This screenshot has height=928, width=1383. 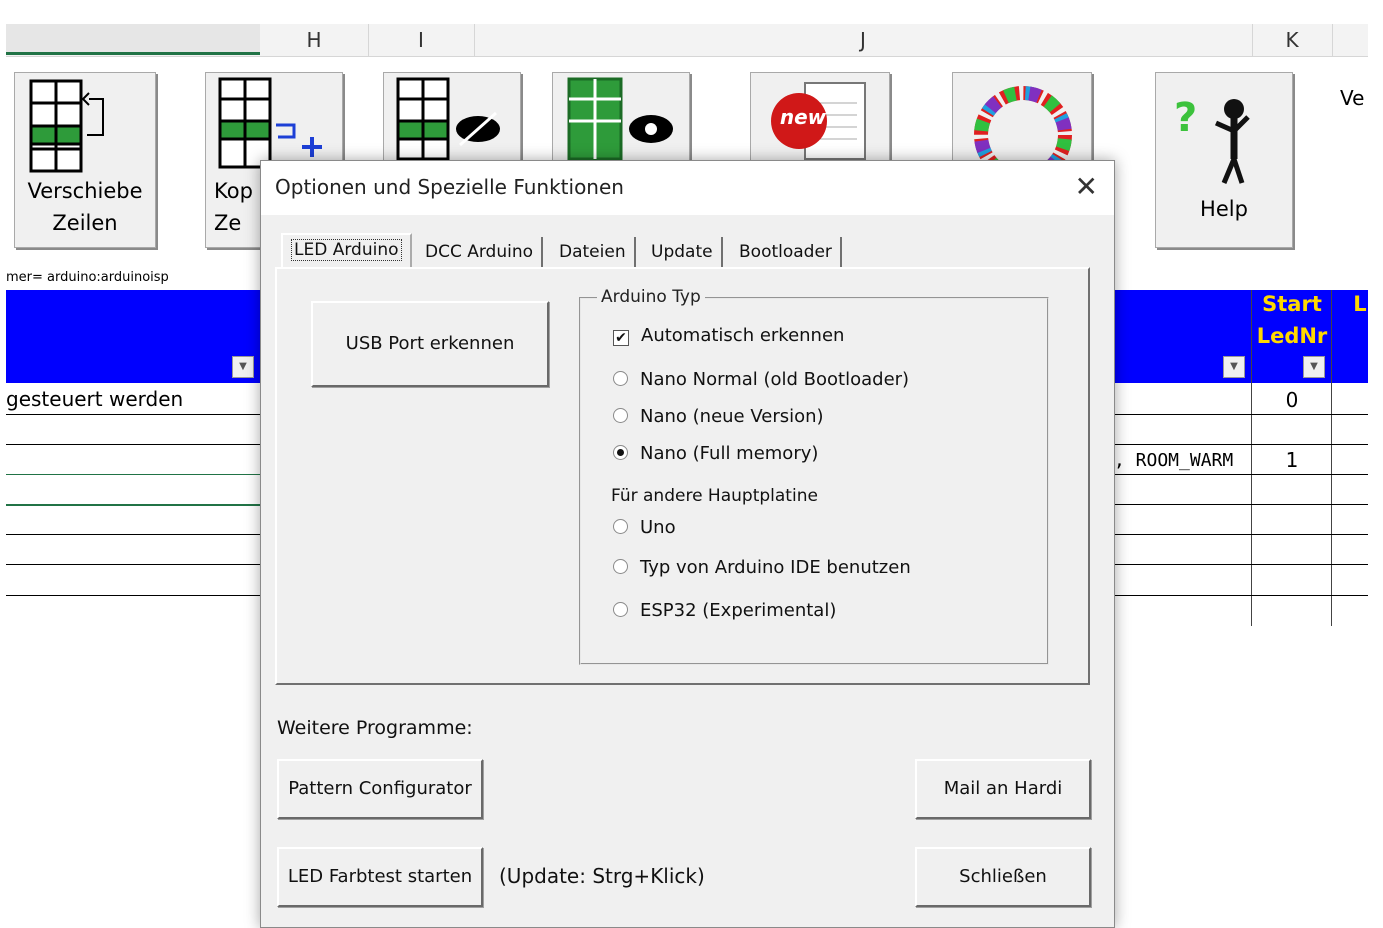 What do you see at coordinates (1003, 789) in the screenshot?
I see `mail-hardi-button: Mail an Hardi` at bounding box center [1003, 789].